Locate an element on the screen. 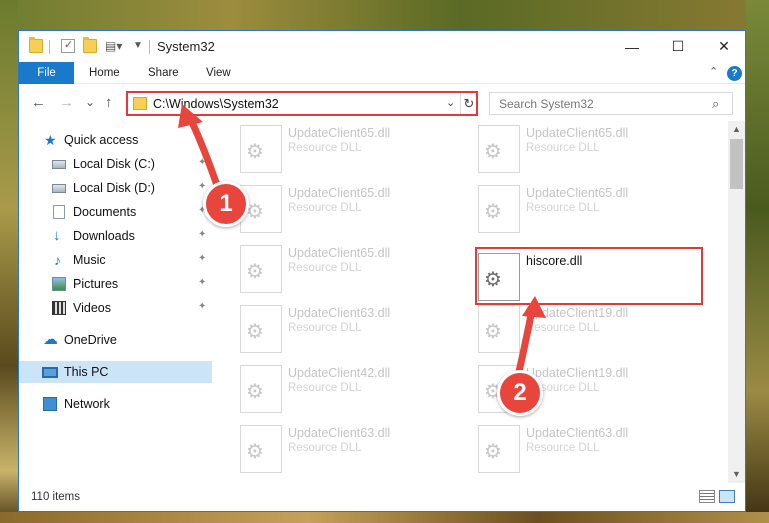  address-dropdown-icon: ⌄ is located at coordinates (450, 102).